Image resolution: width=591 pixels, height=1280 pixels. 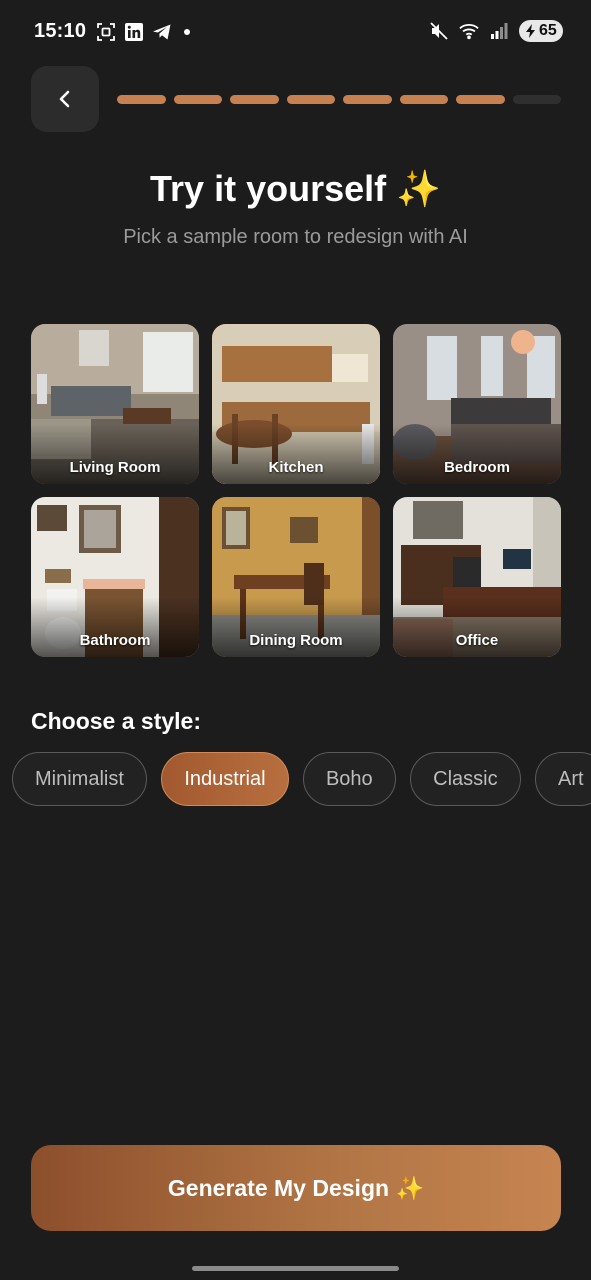 I want to click on room-tile-label: Bathroom, so click(x=115, y=640).